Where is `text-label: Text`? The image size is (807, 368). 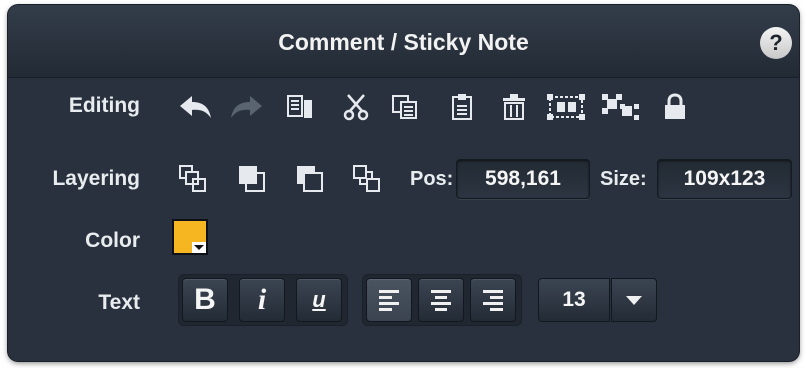
text-label: Text is located at coordinates (119, 302).